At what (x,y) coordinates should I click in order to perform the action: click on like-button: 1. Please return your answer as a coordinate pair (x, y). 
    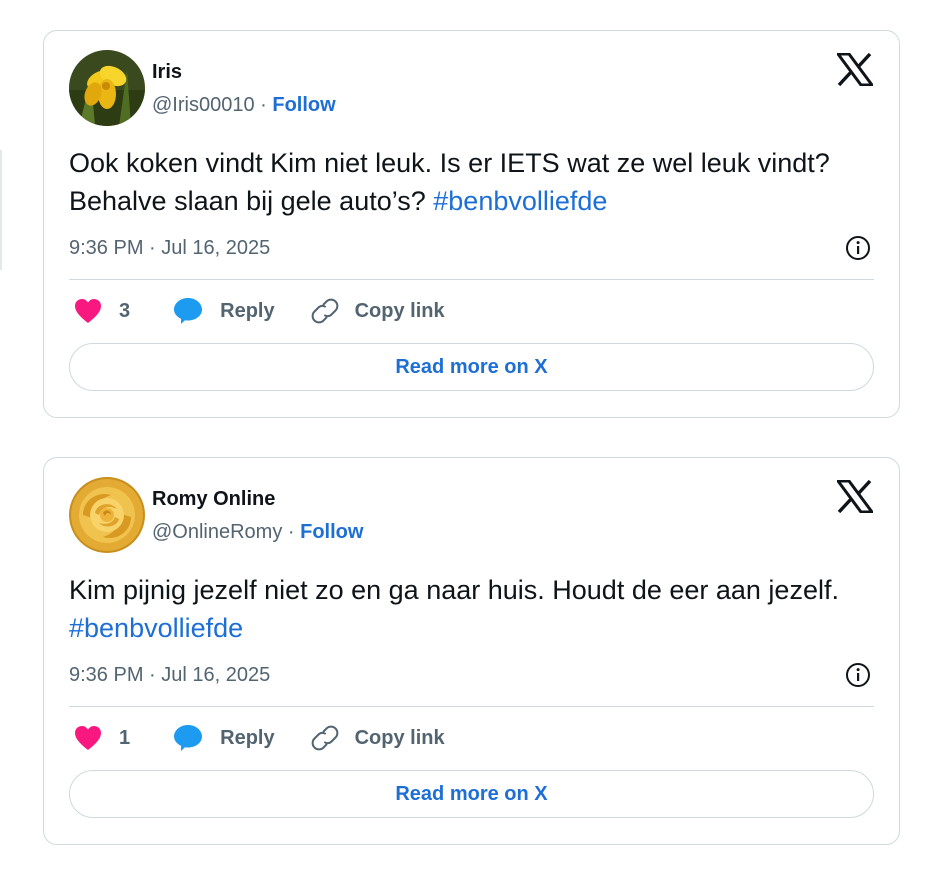
    Looking at the image, I should click on (102, 738).